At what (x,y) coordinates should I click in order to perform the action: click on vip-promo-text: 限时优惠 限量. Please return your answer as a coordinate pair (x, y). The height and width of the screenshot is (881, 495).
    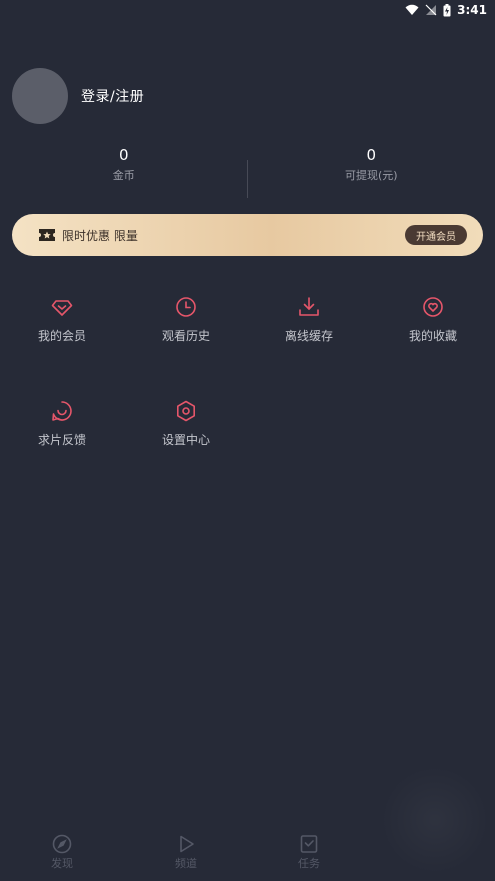
    Looking at the image, I should click on (100, 235).